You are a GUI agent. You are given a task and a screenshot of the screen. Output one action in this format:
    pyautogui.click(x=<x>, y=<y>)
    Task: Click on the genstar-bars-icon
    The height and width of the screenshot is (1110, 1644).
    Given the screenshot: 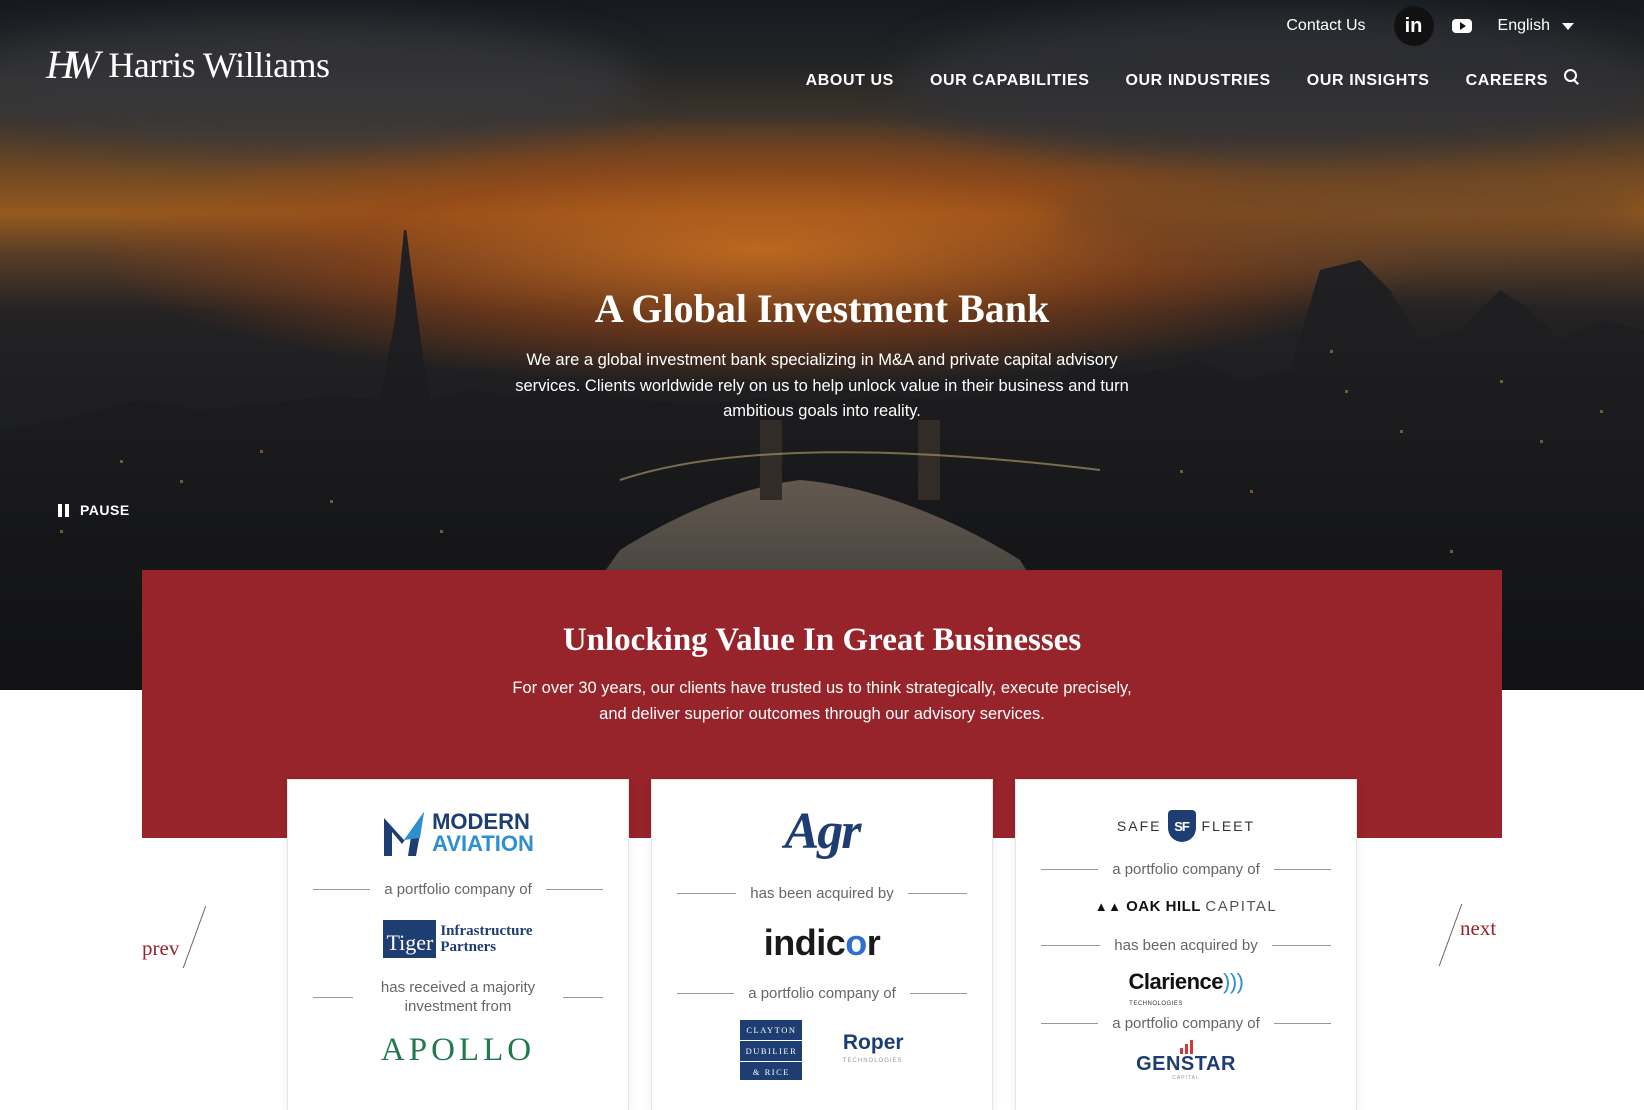 What is the action you would take?
    pyautogui.click(x=1186, y=1047)
    